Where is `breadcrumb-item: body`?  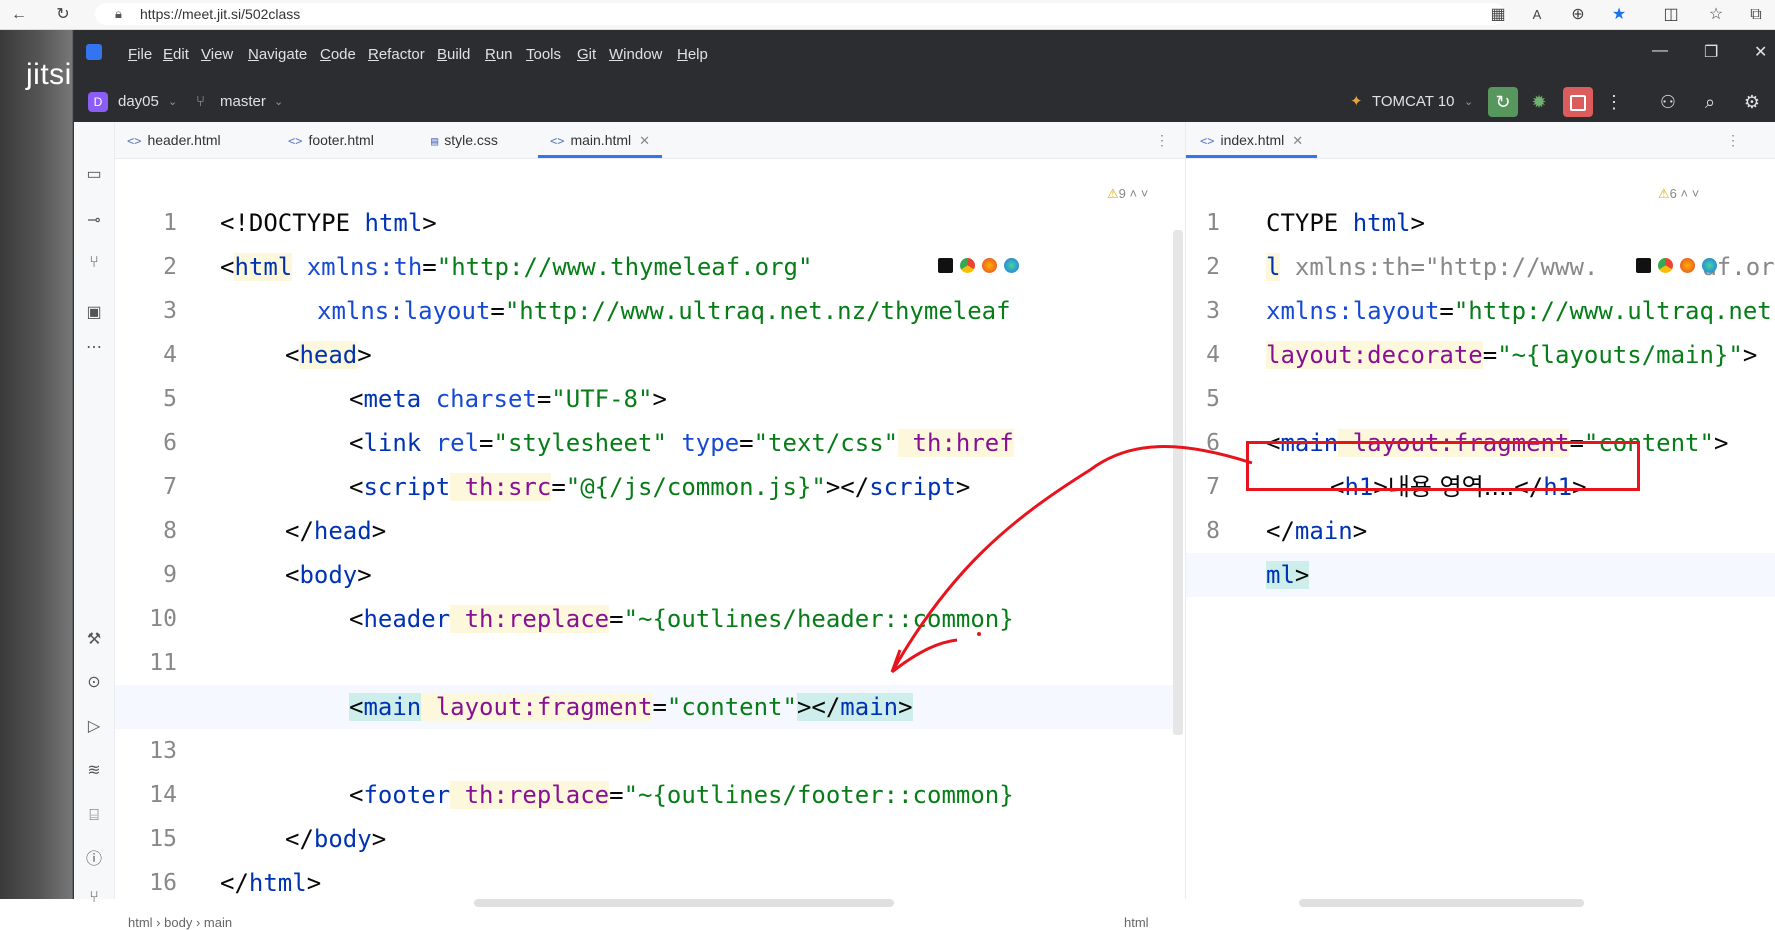
breadcrumb-item: body is located at coordinates (178, 922).